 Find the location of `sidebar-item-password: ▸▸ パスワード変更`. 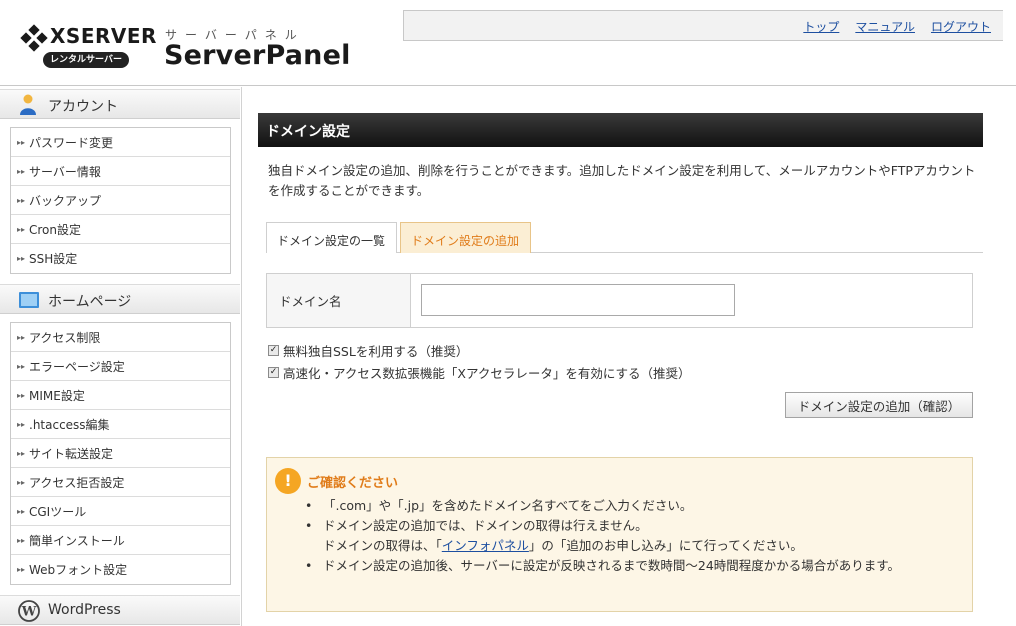

sidebar-item-password: ▸▸ パスワード変更 is located at coordinates (120, 142).